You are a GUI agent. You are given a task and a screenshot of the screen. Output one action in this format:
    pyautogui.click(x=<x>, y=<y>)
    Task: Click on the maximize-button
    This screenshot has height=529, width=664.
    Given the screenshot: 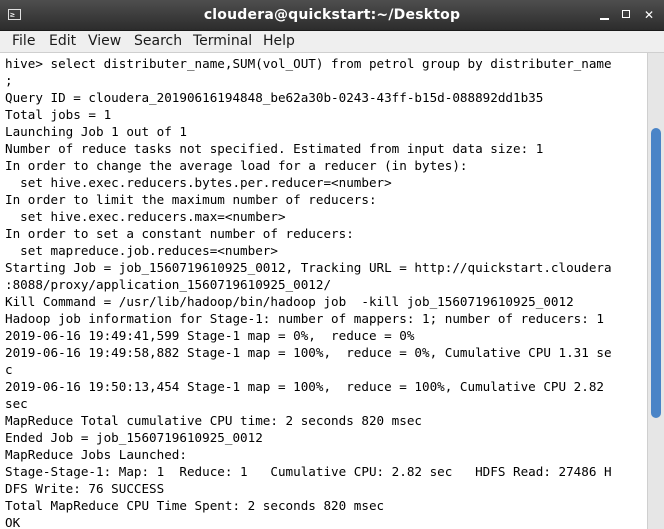 What is the action you would take?
    pyautogui.click(x=627, y=15)
    